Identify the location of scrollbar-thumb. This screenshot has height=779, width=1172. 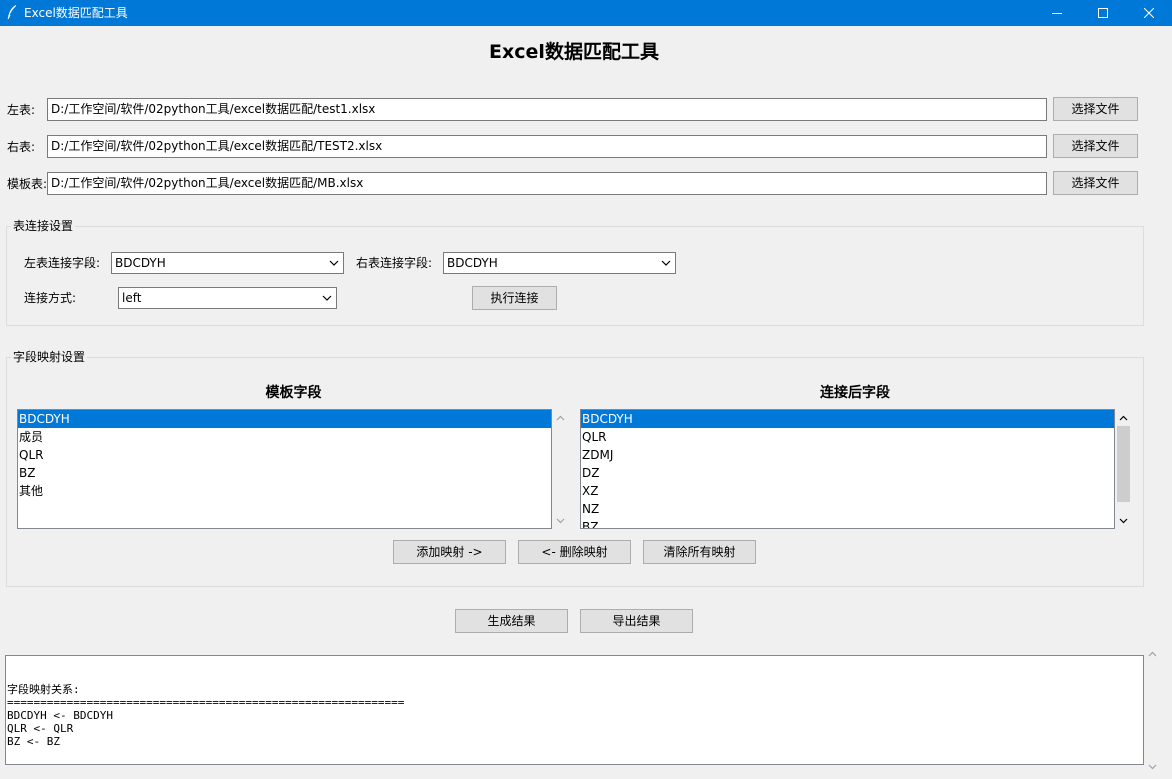
(1123, 464).